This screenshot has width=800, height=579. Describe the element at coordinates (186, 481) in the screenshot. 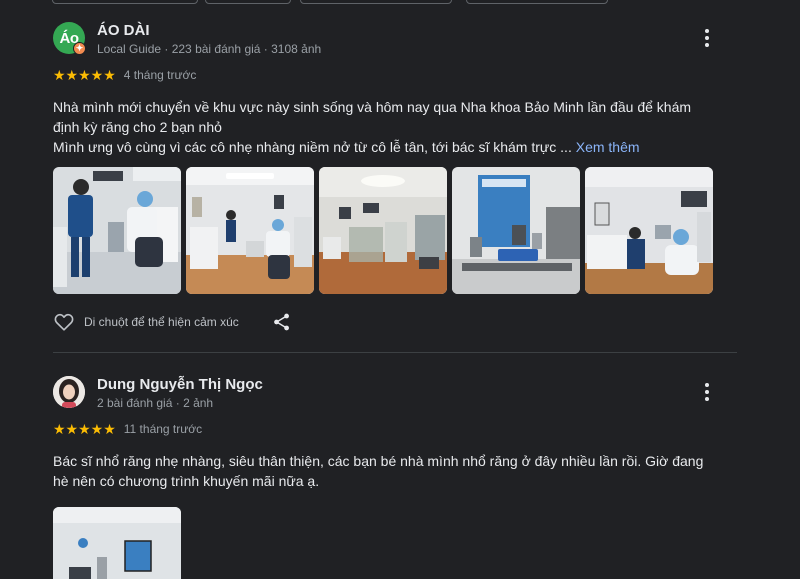

I see `review-line: hè nên có chương trình khuyến mãi nữa ạ.` at that location.